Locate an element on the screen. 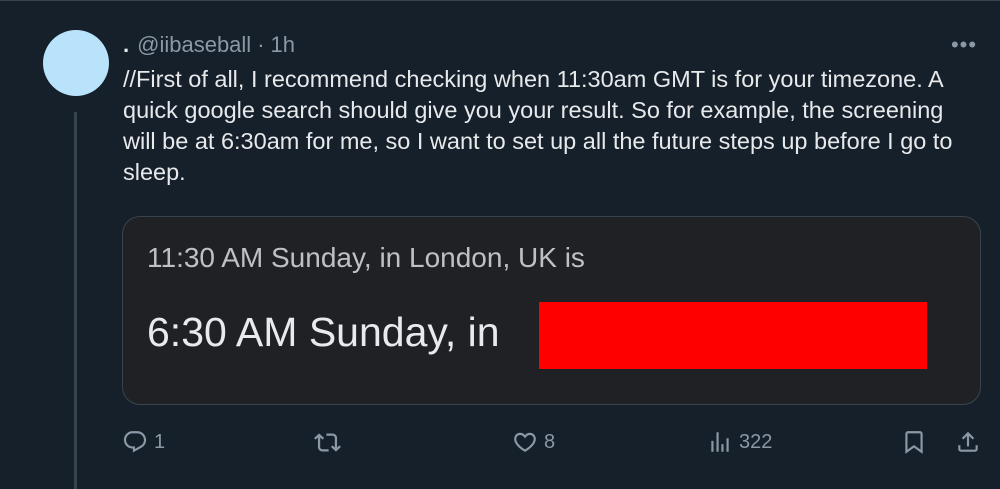 This screenshot has width=1000, height=489. reply-button: 1 is located at coordinates (143, 442).